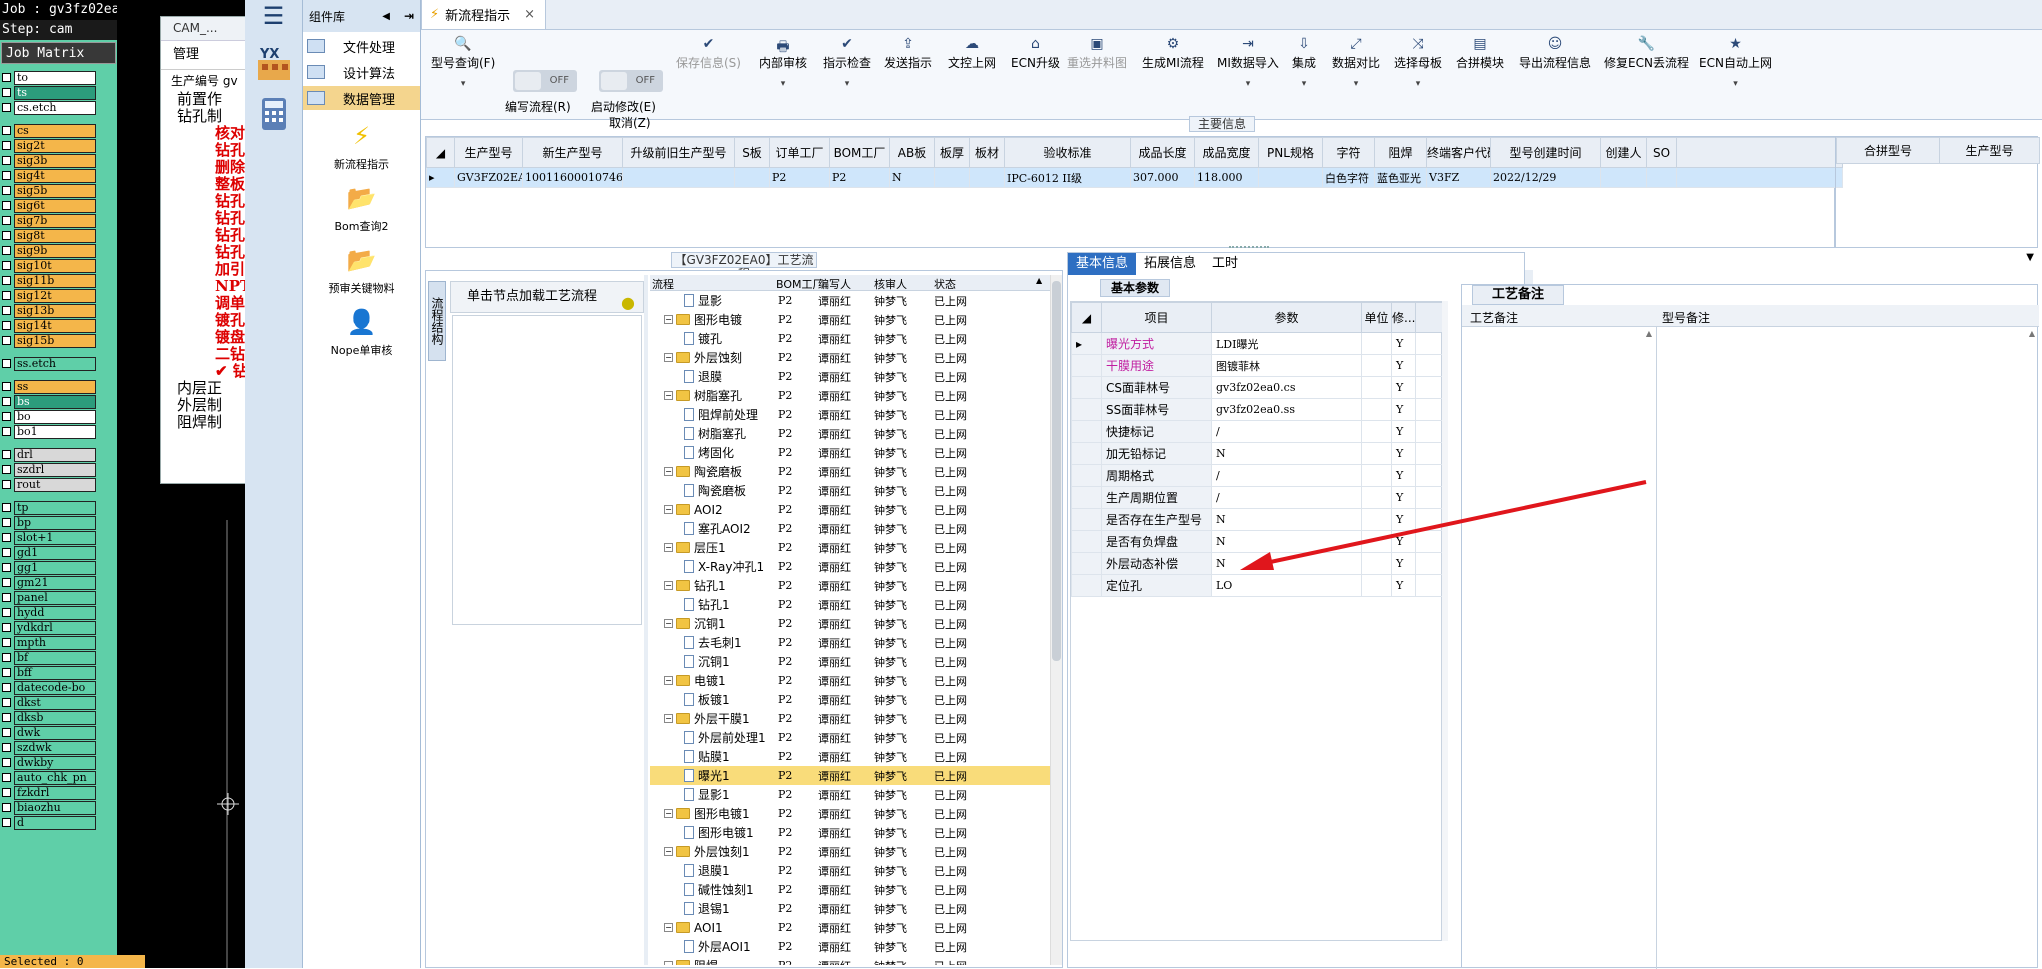 The image size is (2042, 969). What do you see at coordinates (55, 235) in the screenshot?
I see `layer-name: sig8t` at bounding box center [55, 235].